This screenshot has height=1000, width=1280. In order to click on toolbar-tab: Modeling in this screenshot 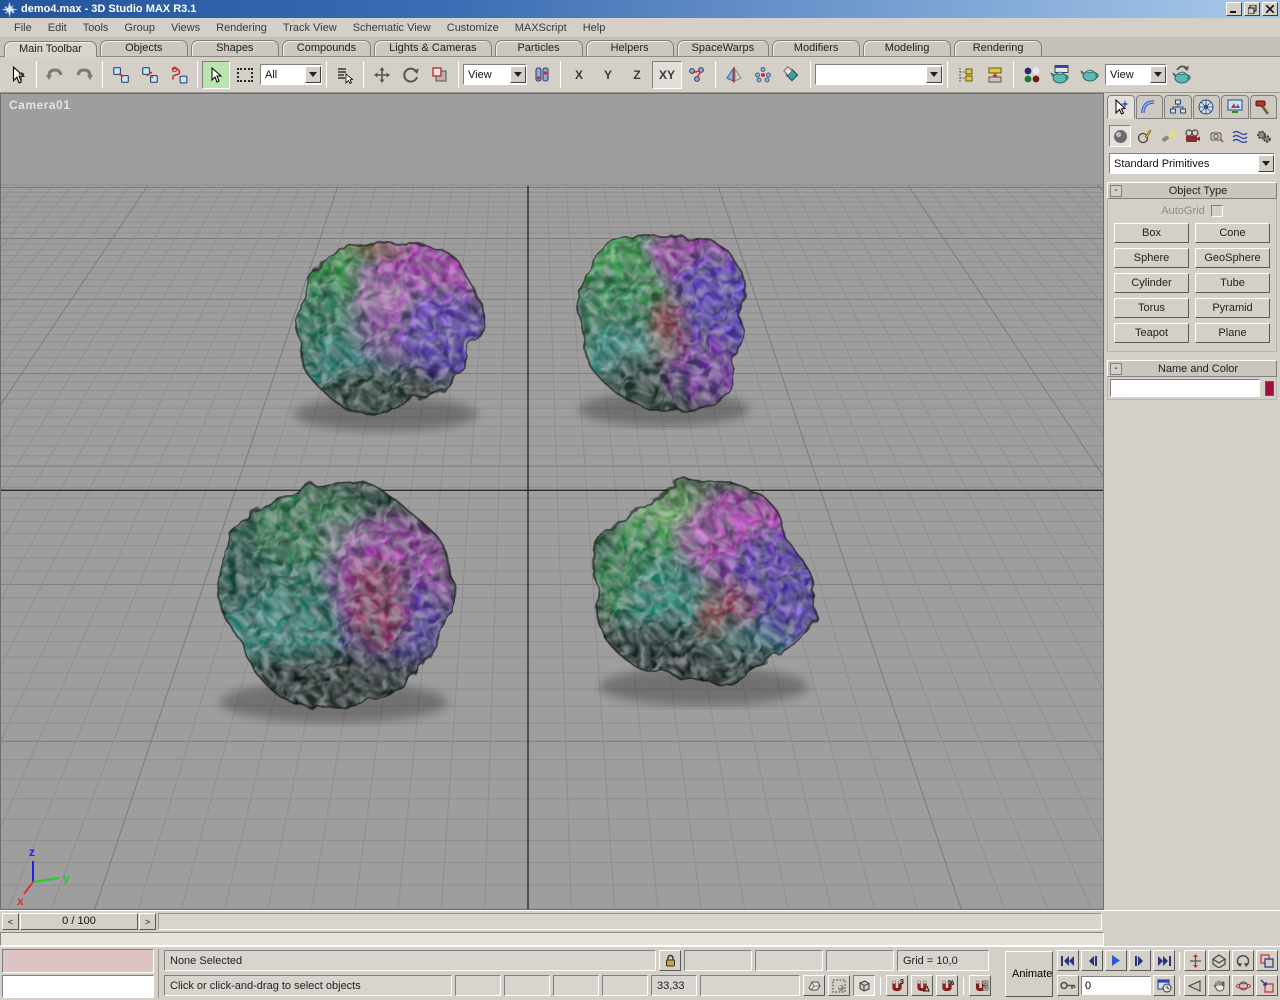, I will do `click(907, 48)`.